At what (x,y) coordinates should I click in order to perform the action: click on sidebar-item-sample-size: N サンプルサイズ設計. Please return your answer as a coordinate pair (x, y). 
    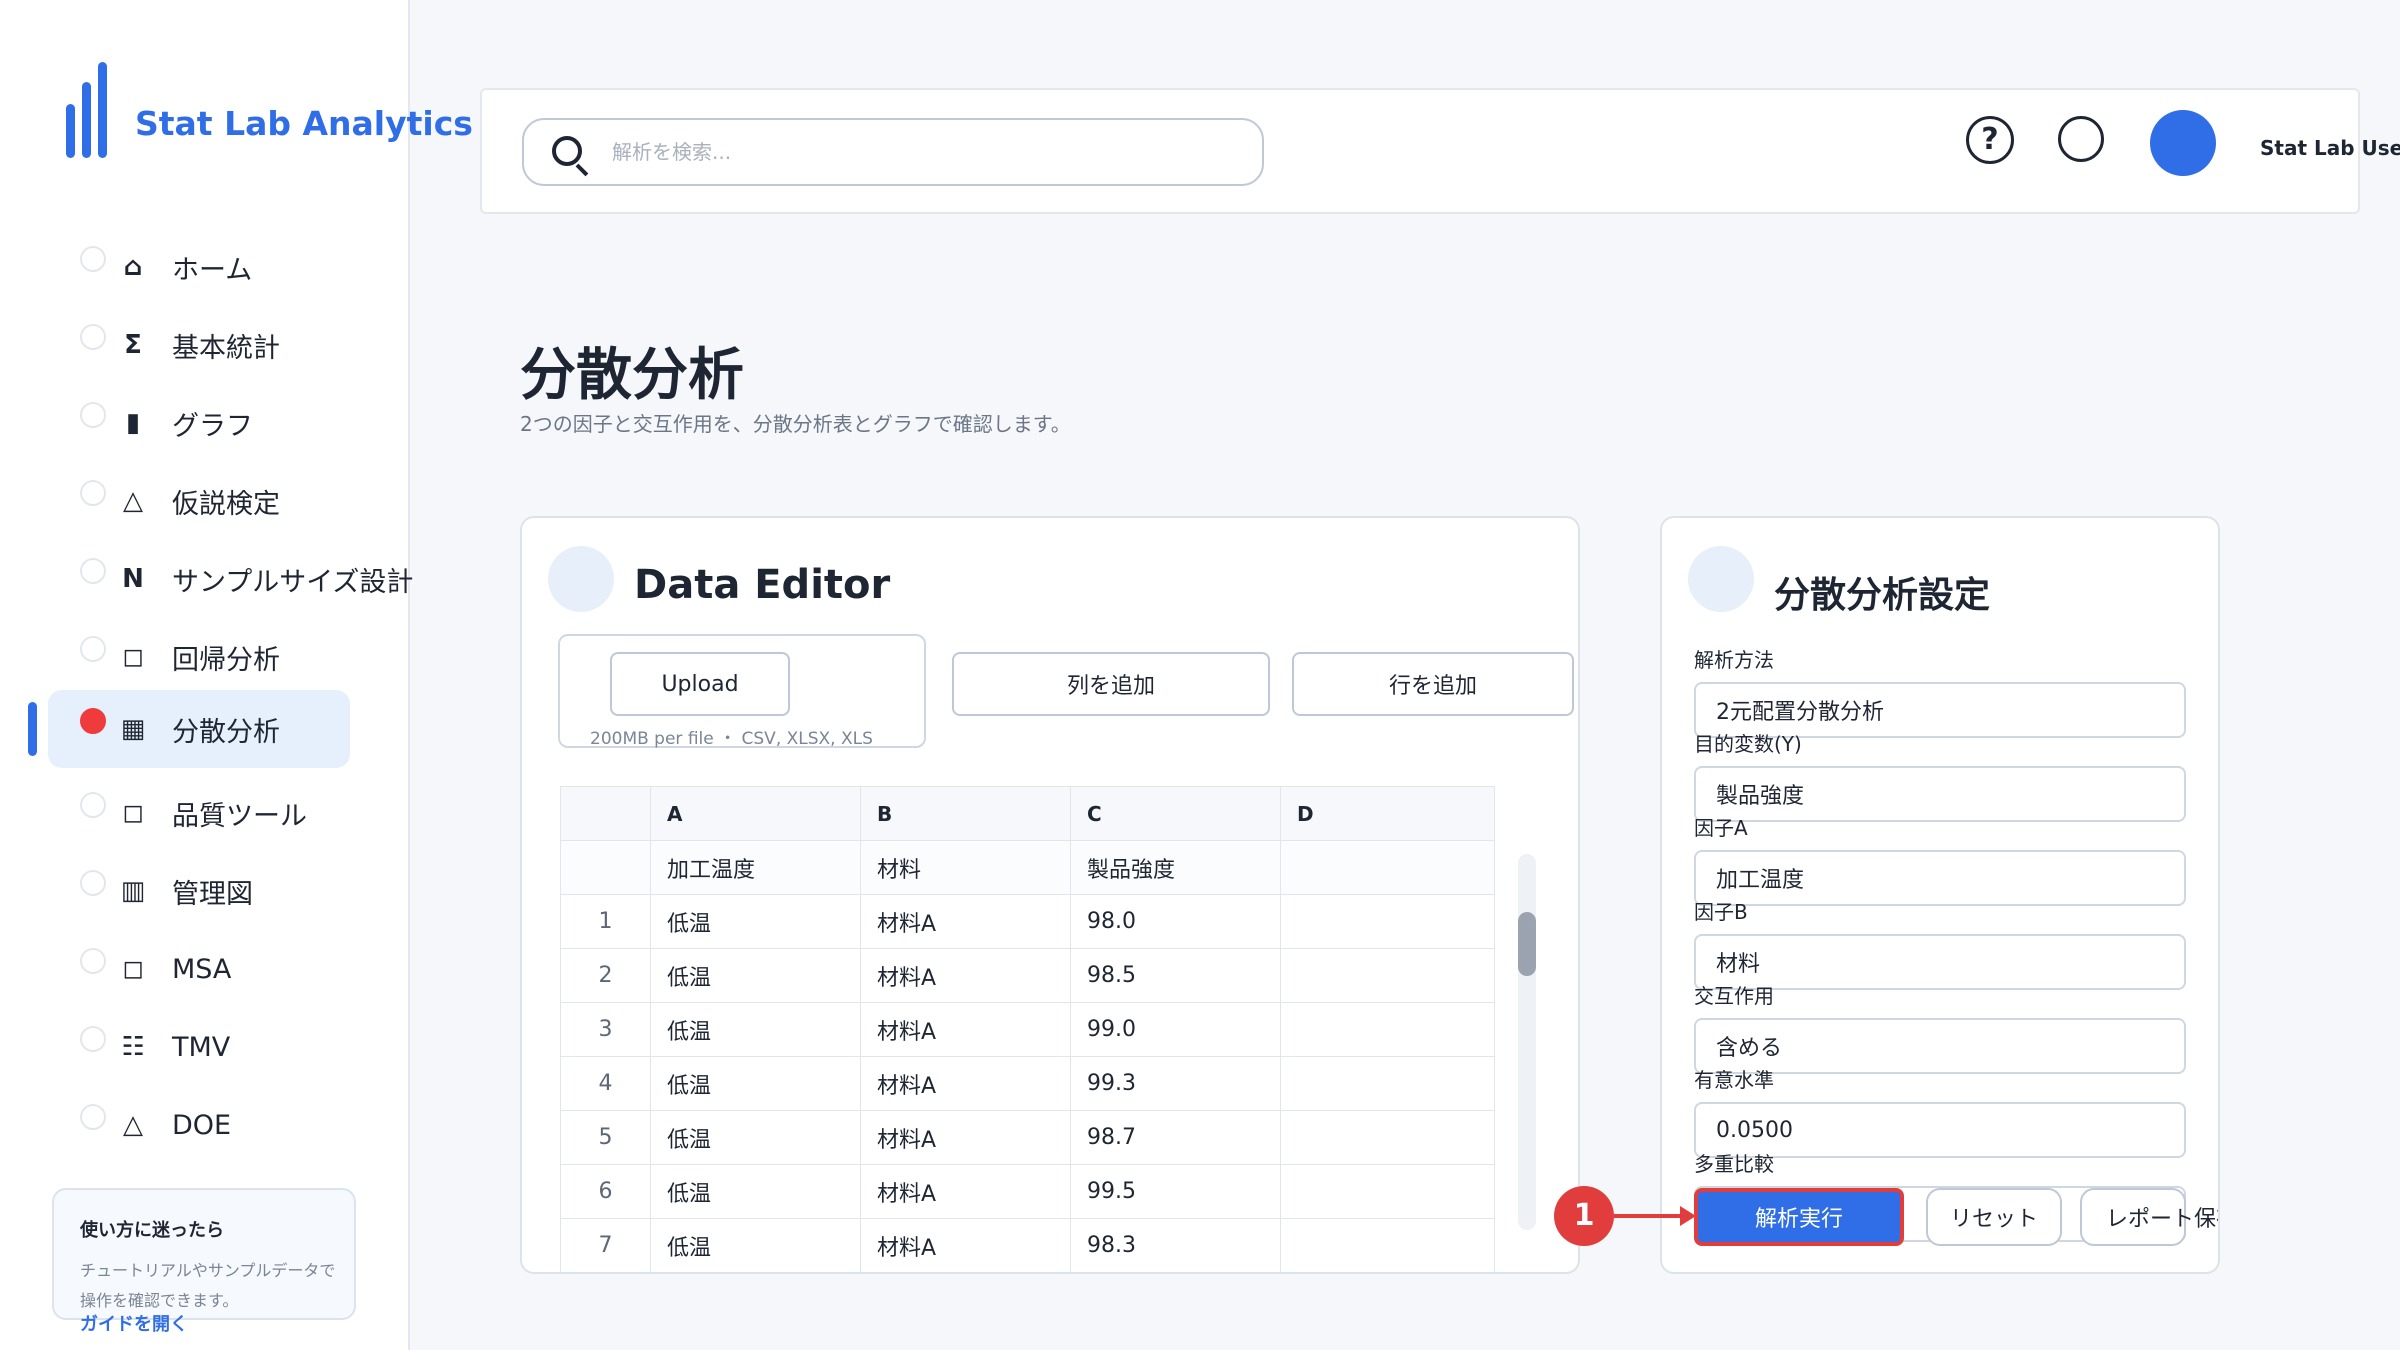
    Looking at the image, I should click on (230, 579).